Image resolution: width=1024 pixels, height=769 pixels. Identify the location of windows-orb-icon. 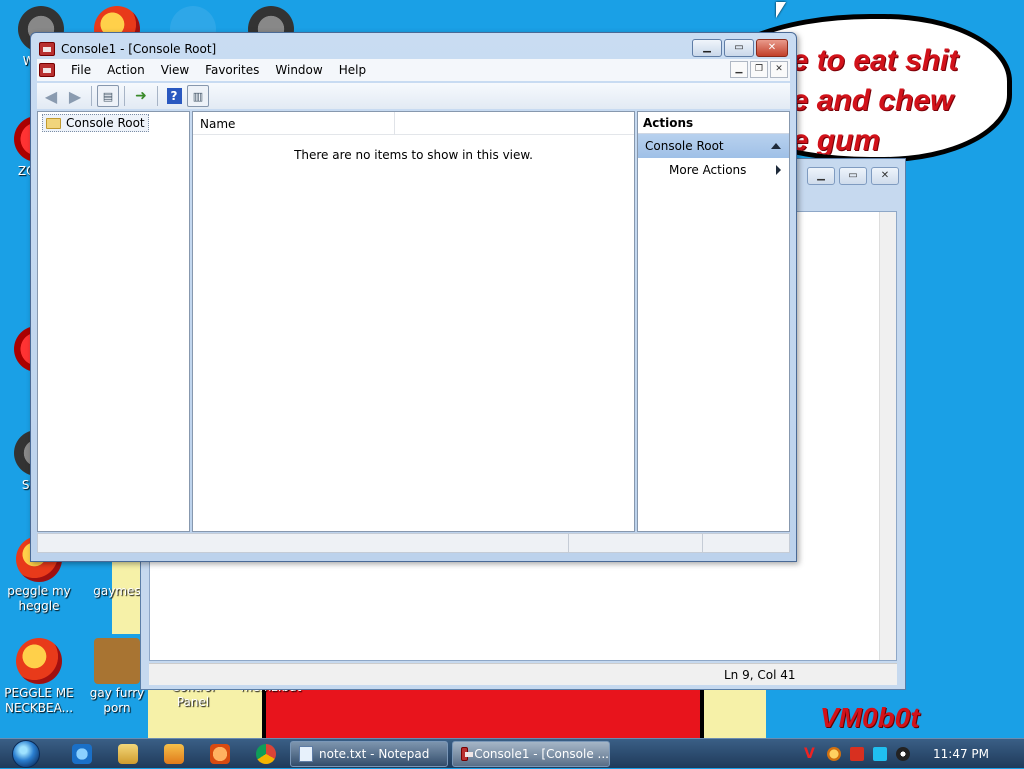
(26, 754).